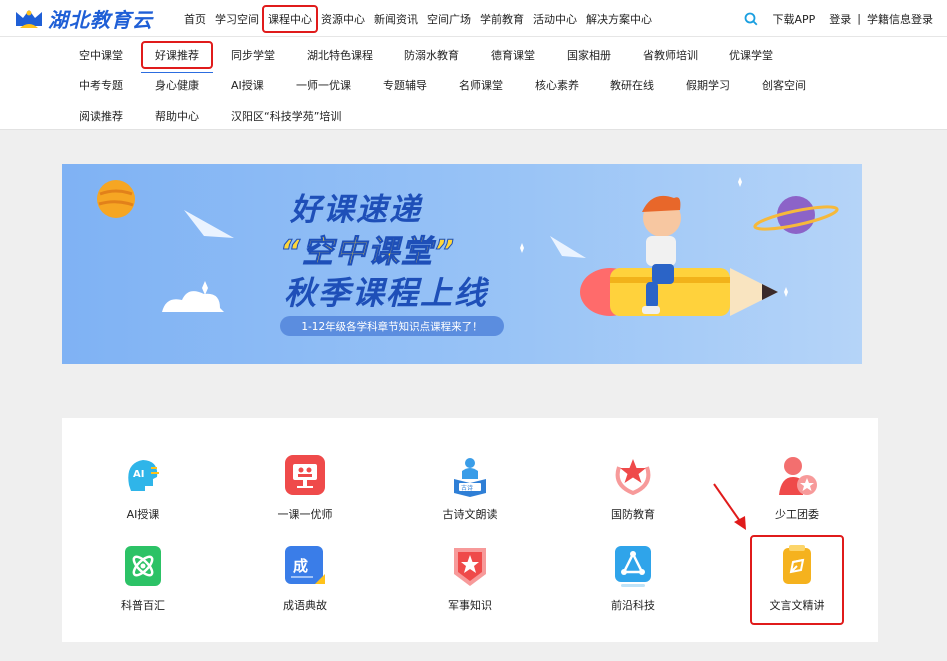 This screenshot has height=661, width=947. Describe the element at coordinates (557, 85) in the screenshot. I see `subnav-item: 核心素养` at that location.